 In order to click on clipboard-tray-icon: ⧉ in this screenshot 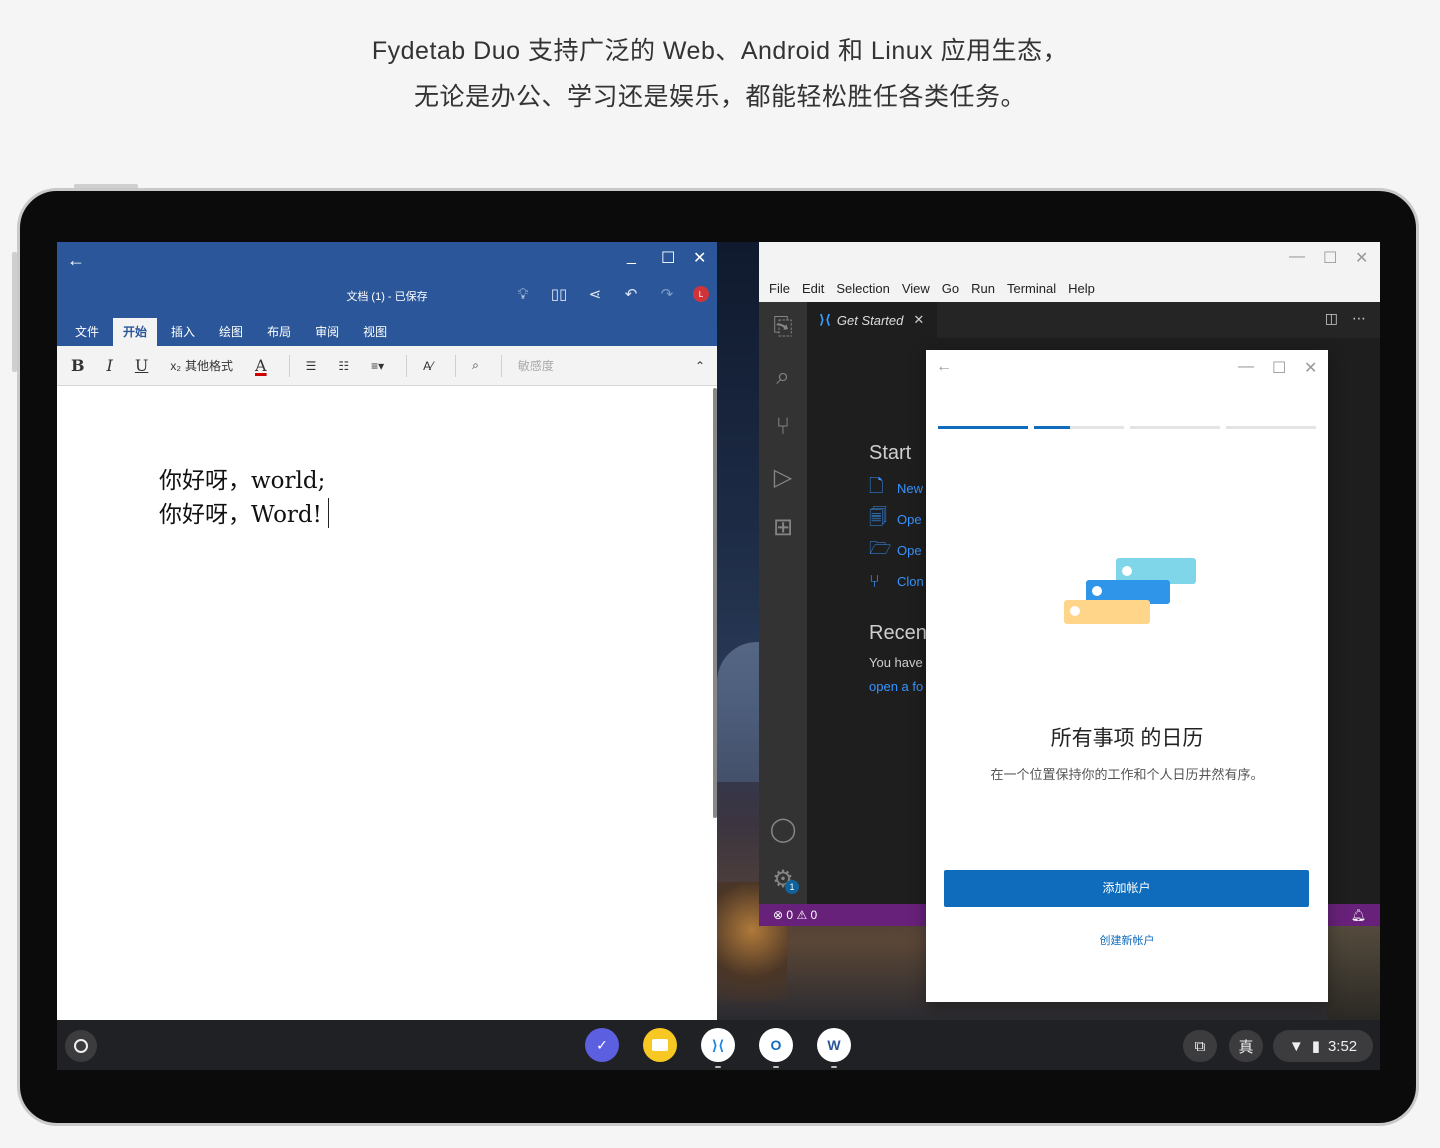, I will do `click(1200, 1046)`.